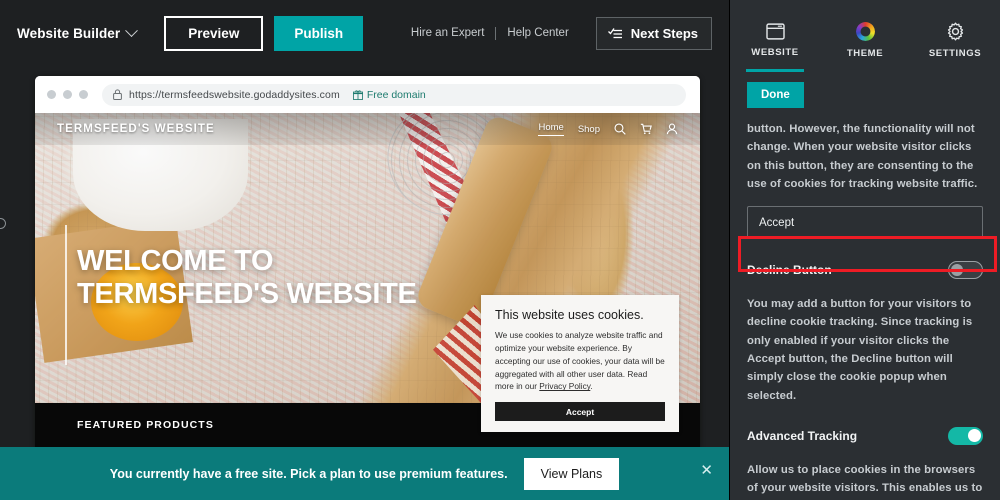 This screenshot has width=1000, height=500. Describe the element at coordinates (580, 412) in the screenshot. I see `cookie-accept-button: Accept` at that location.